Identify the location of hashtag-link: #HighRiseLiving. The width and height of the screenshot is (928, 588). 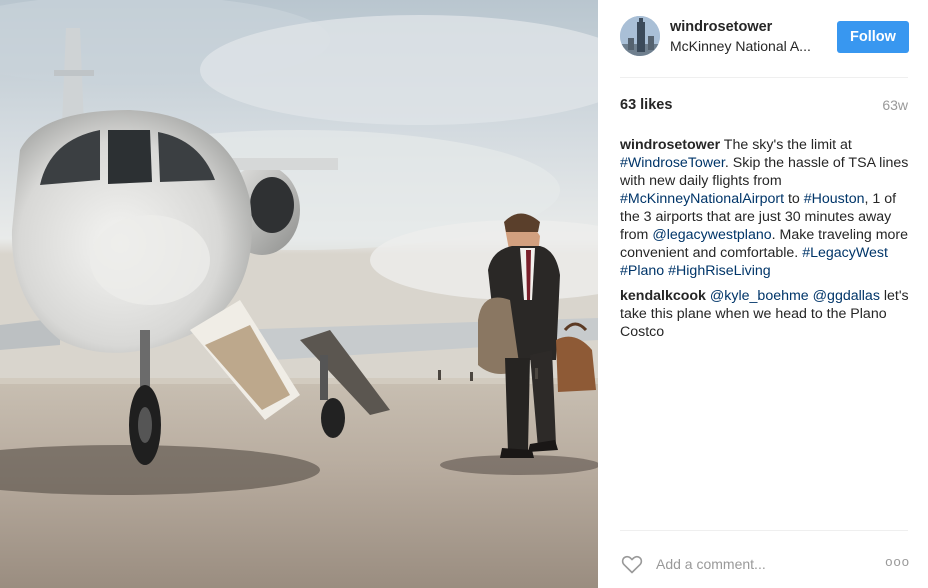
(719, 271).